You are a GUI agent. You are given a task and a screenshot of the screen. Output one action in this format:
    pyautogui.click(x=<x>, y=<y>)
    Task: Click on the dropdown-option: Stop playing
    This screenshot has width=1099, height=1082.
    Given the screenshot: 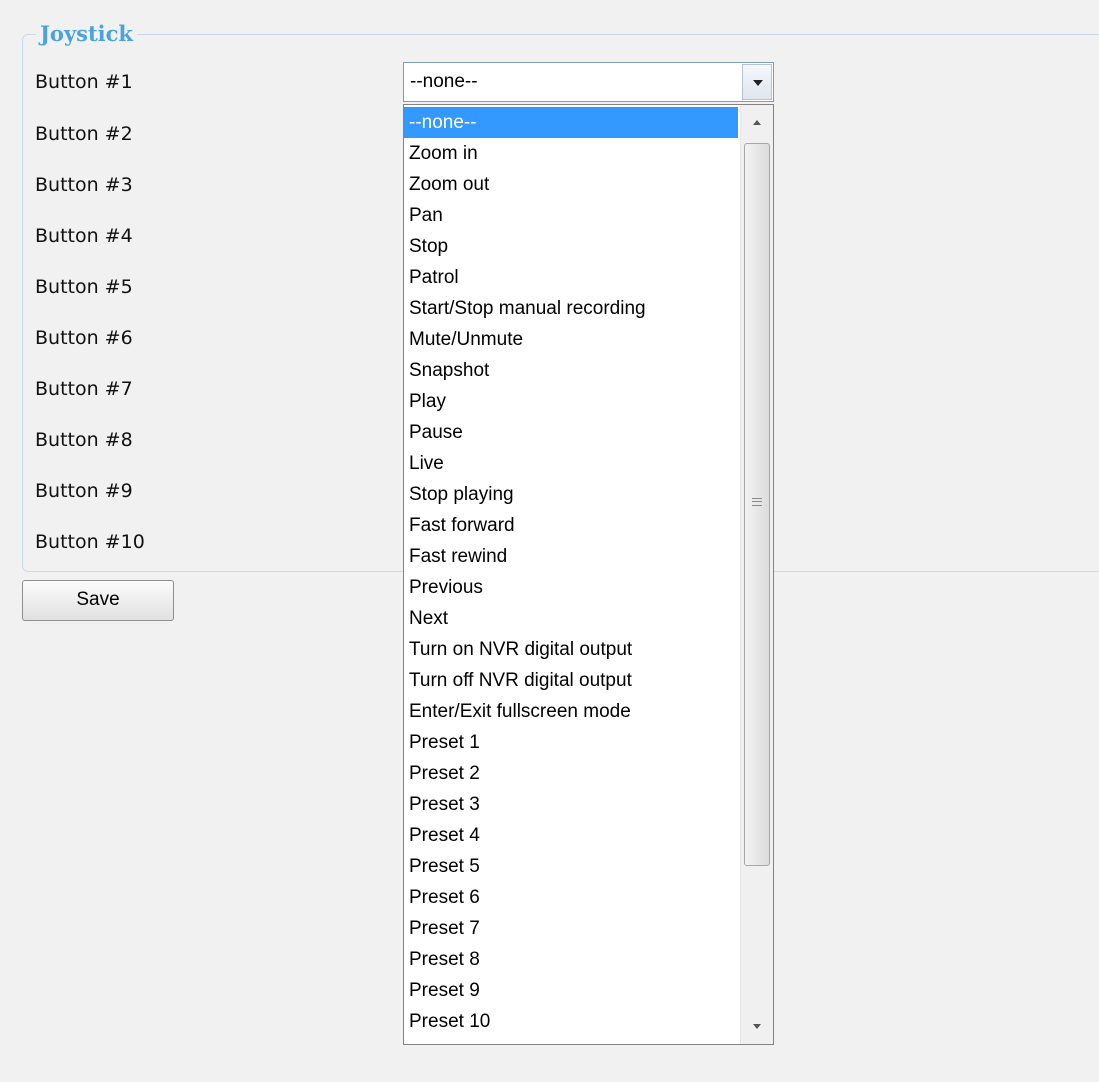 What is the action you would take?
    pyautogui.click(x=571, y=494)
    